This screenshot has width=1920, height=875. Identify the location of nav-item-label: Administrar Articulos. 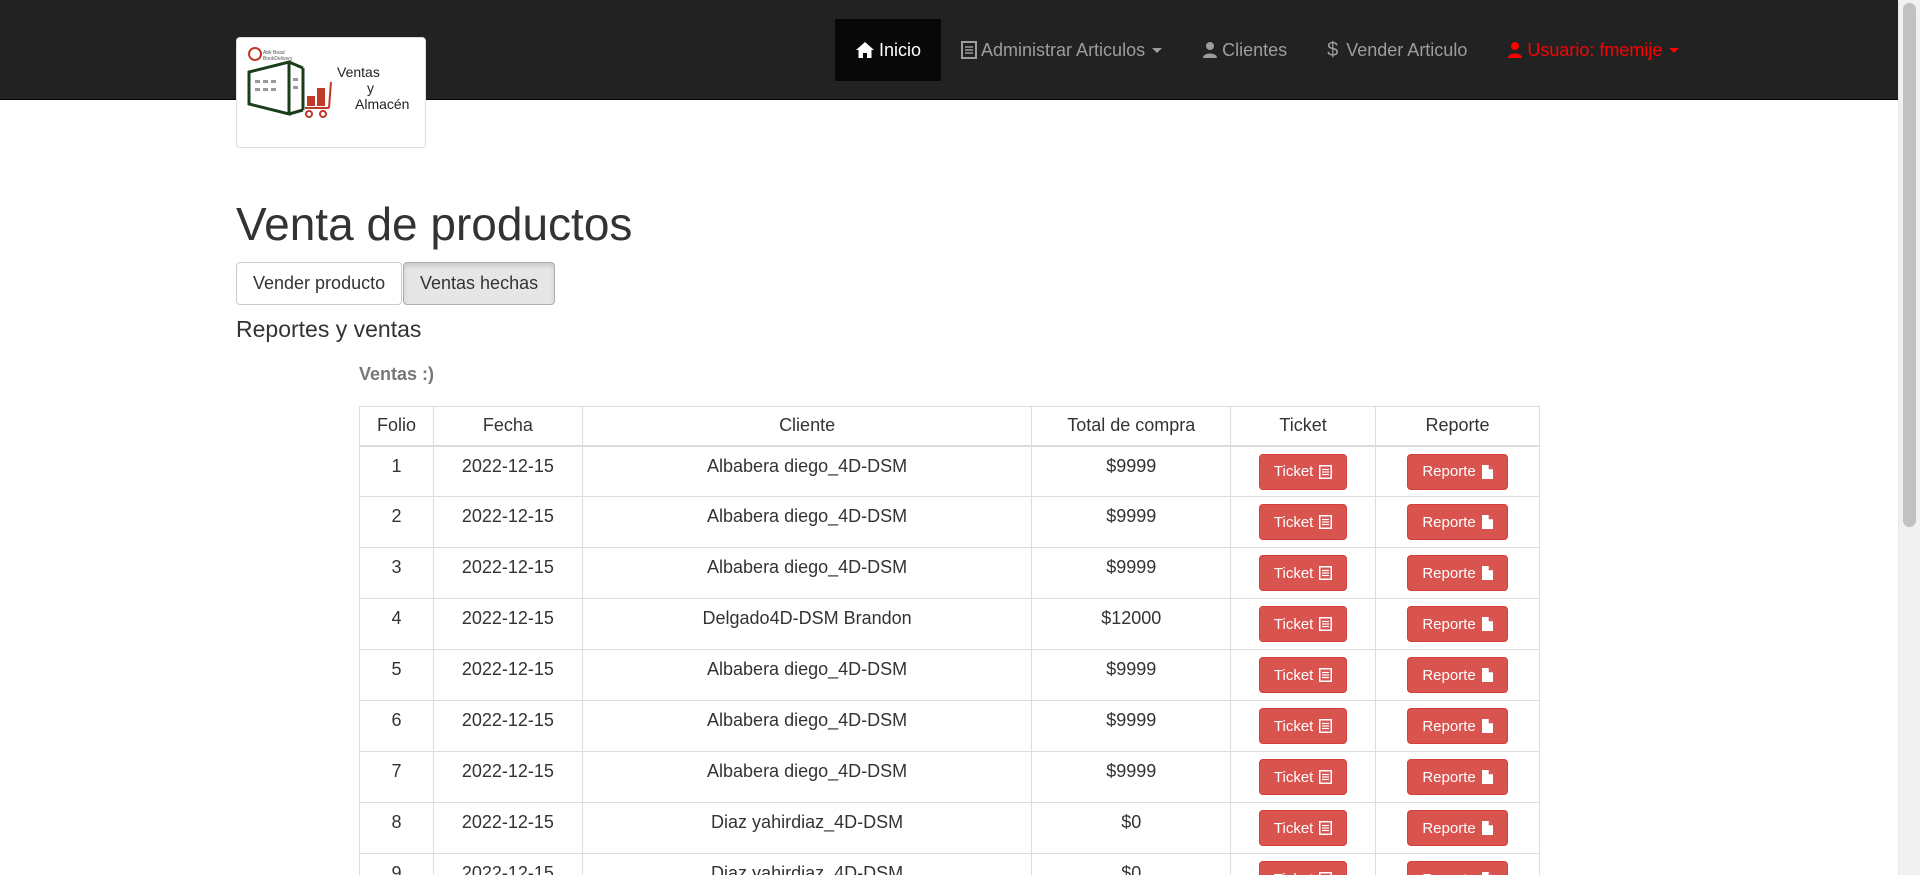
(1063, 49).